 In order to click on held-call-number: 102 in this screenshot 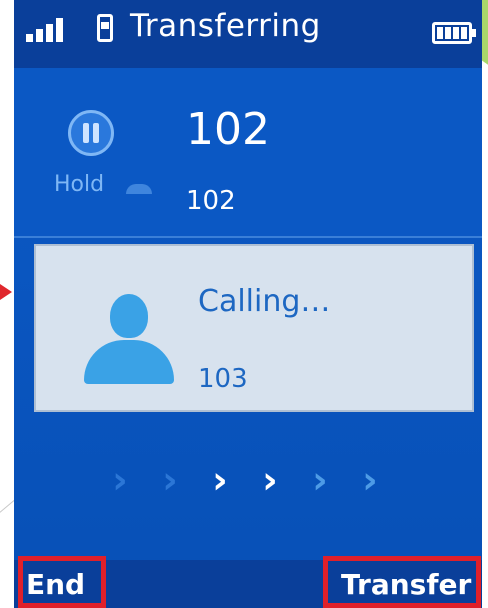, I will do `click(211, 201)`.